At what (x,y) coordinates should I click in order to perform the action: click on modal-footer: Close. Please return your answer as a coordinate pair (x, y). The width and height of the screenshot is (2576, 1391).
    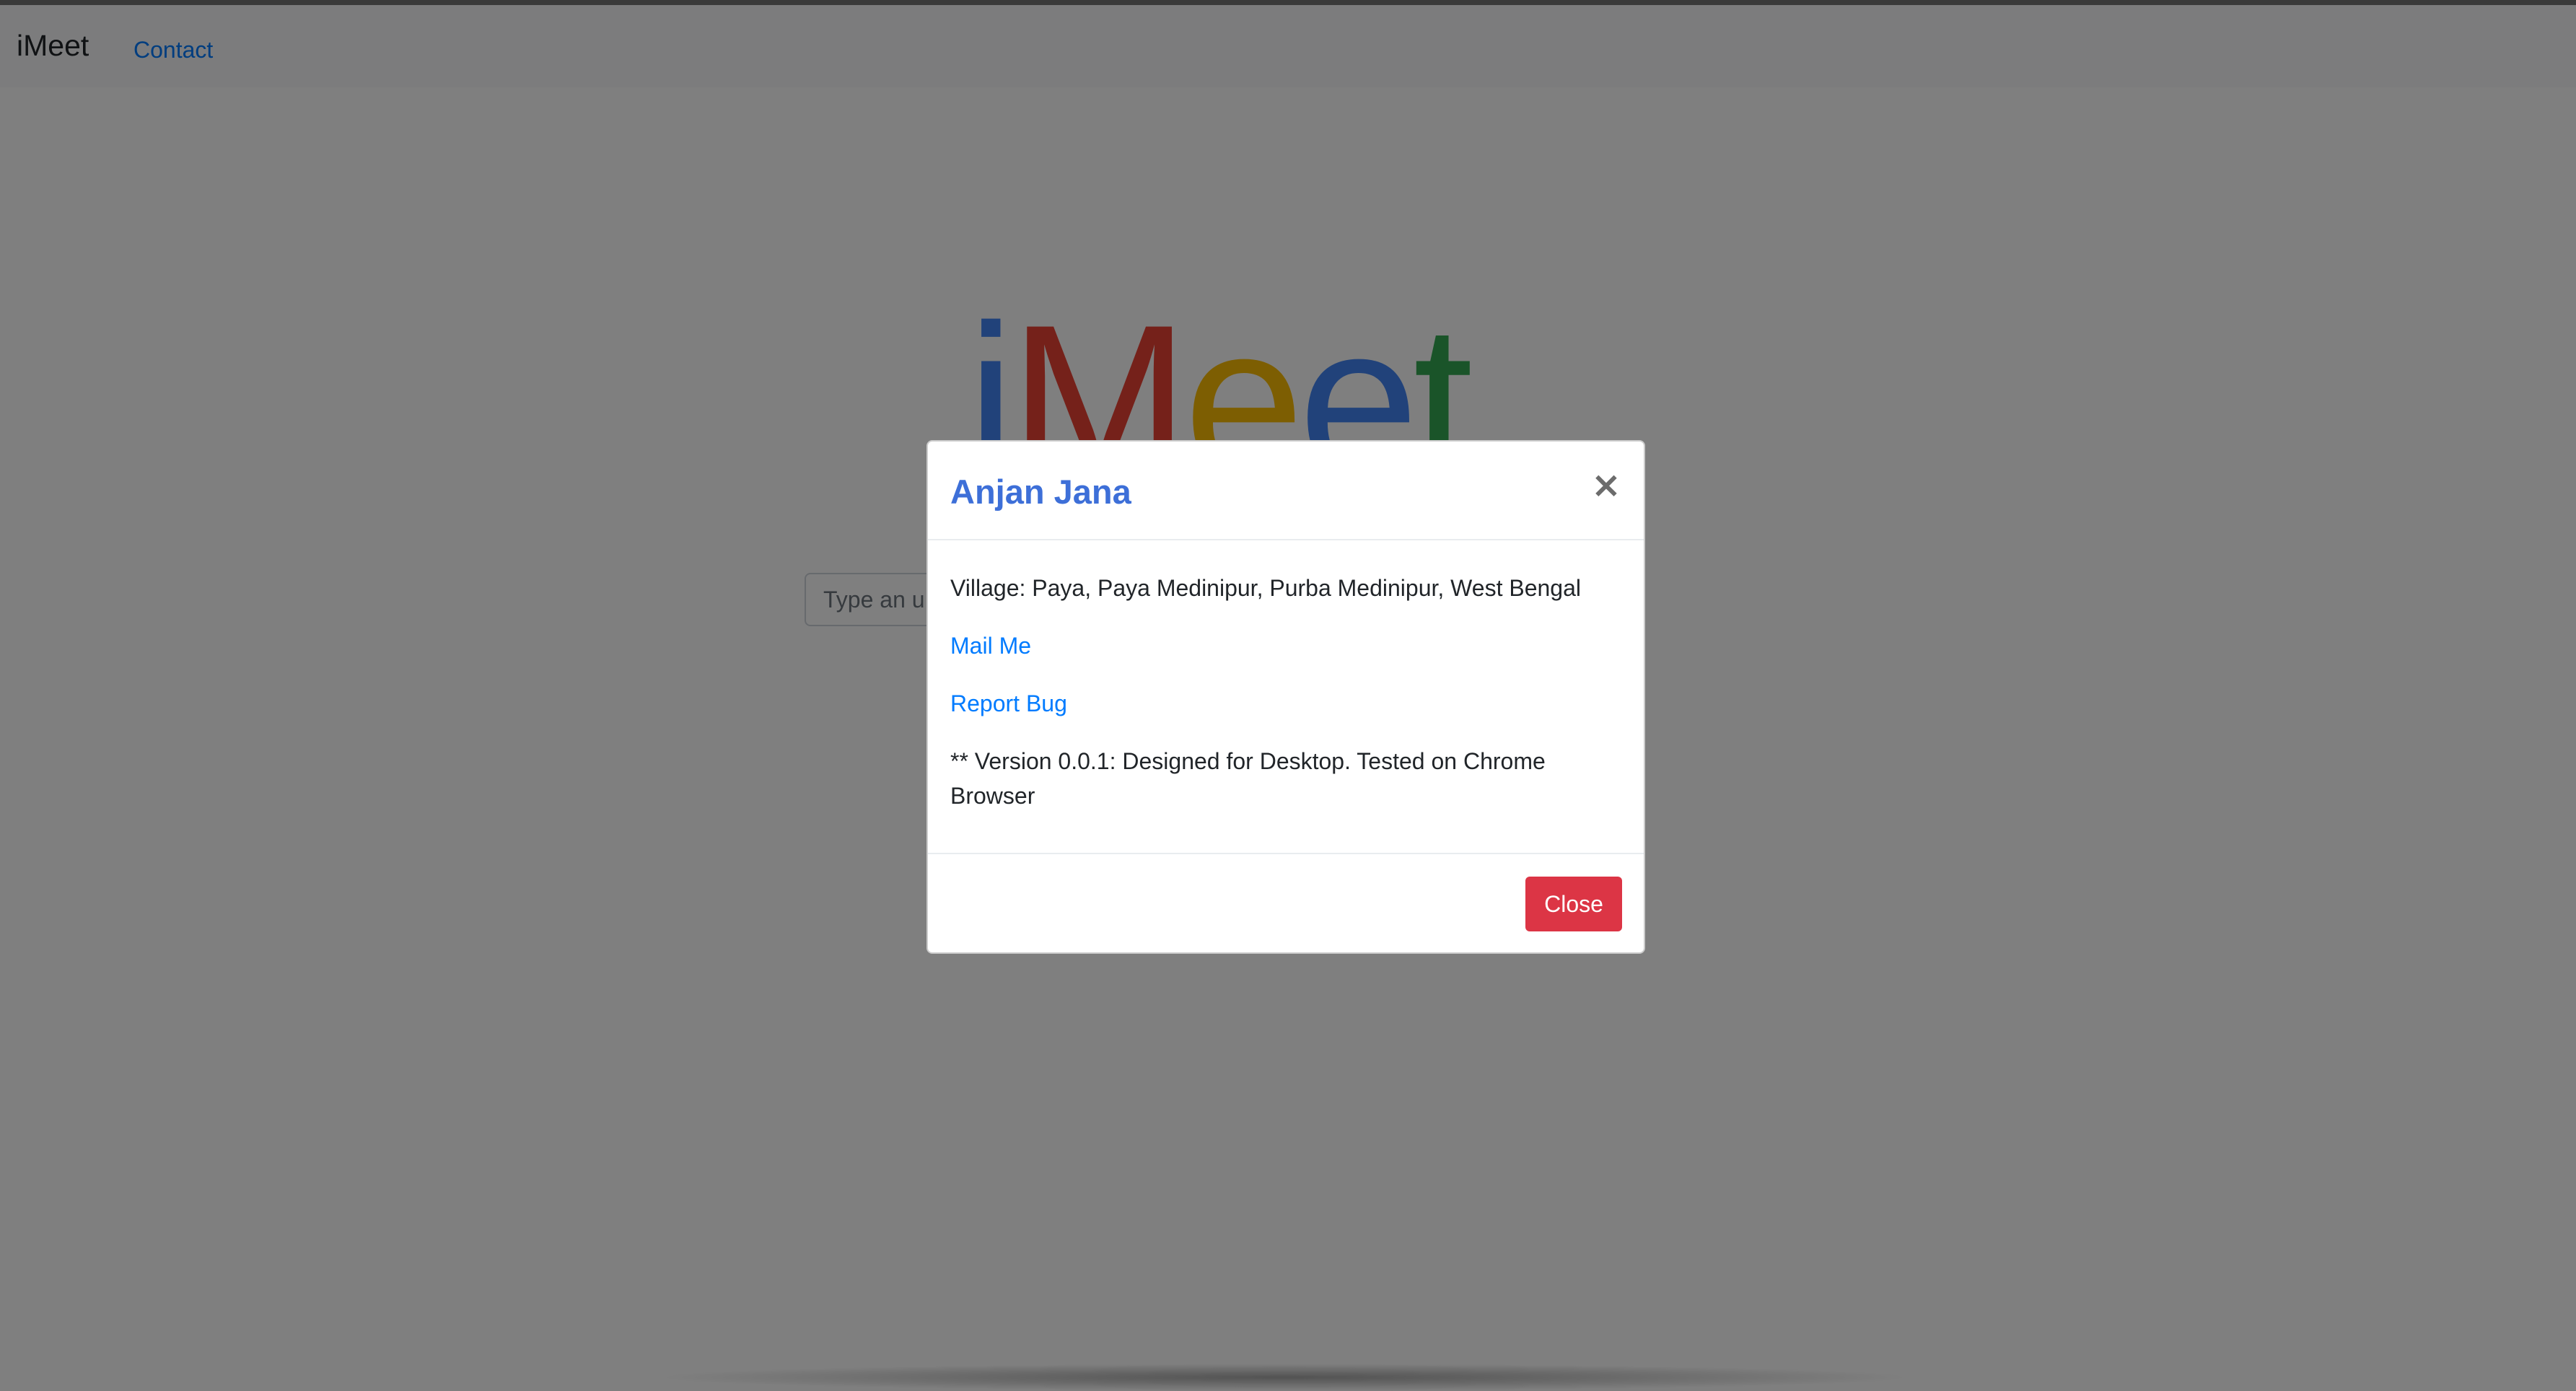
    Looking at the image, I should click on (1286, 903).